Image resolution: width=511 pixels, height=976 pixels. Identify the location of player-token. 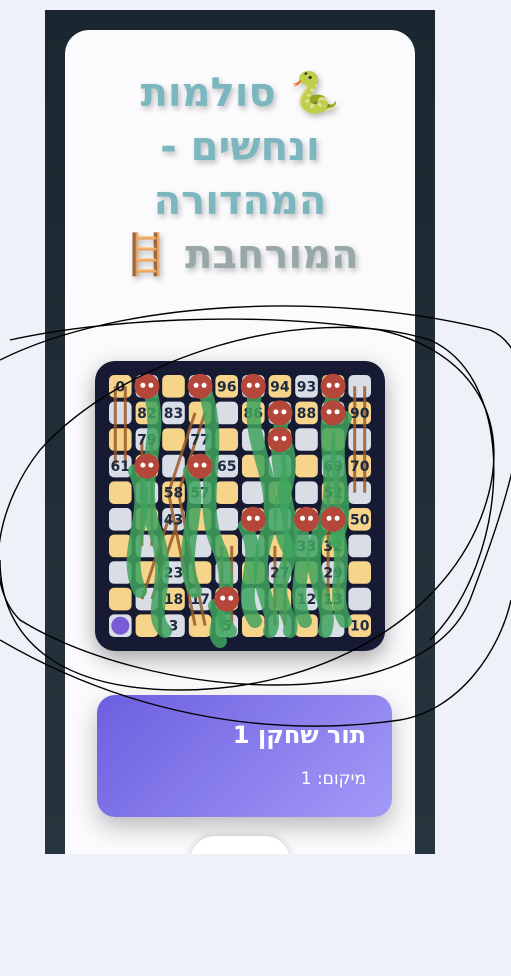
(120, 625).